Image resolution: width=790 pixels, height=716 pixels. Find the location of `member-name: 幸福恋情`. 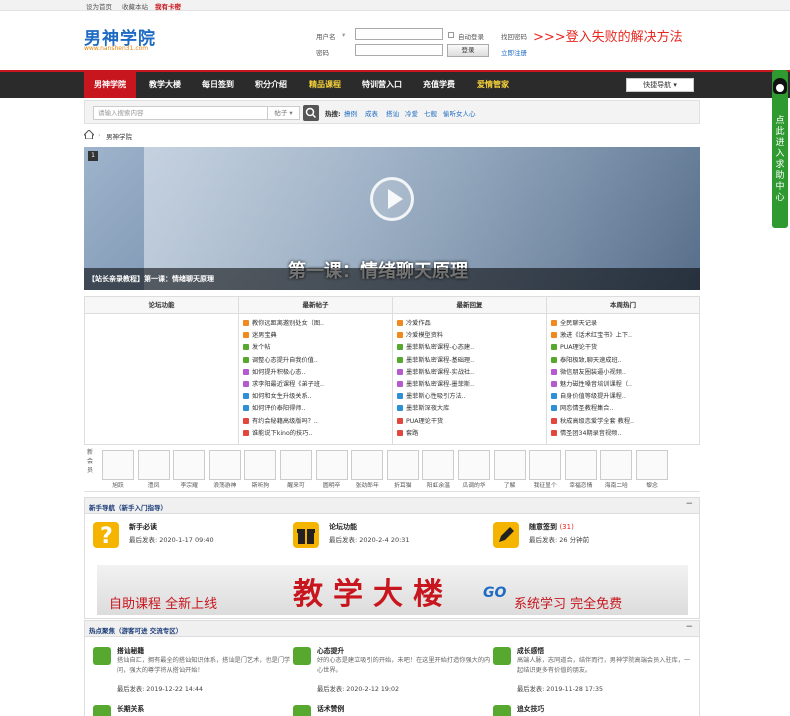

member-name: 幸福恋情 is located at coordinates (581, 484).